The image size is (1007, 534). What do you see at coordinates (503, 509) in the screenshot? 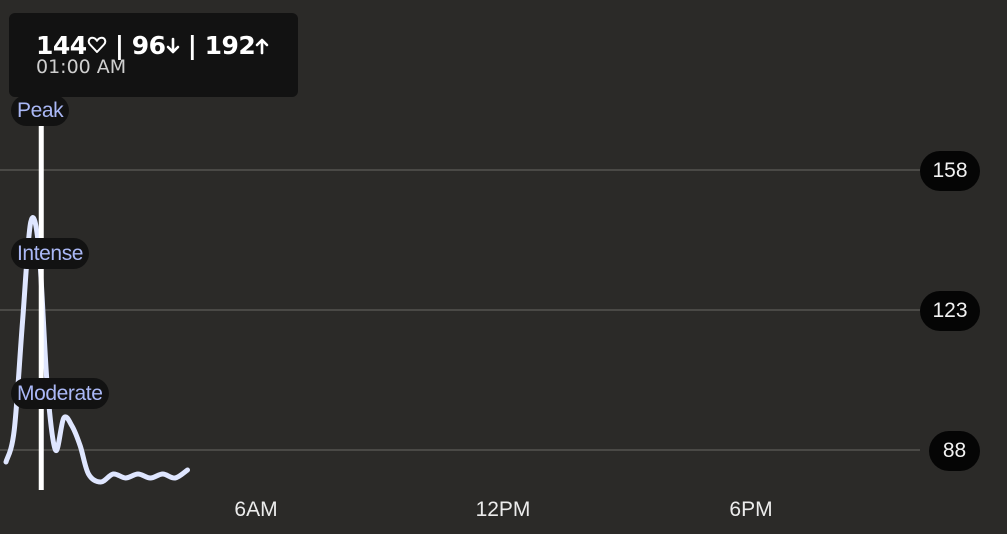
I see `x-tick-label-12pm: 12PM` at bounding box center [503, 509].